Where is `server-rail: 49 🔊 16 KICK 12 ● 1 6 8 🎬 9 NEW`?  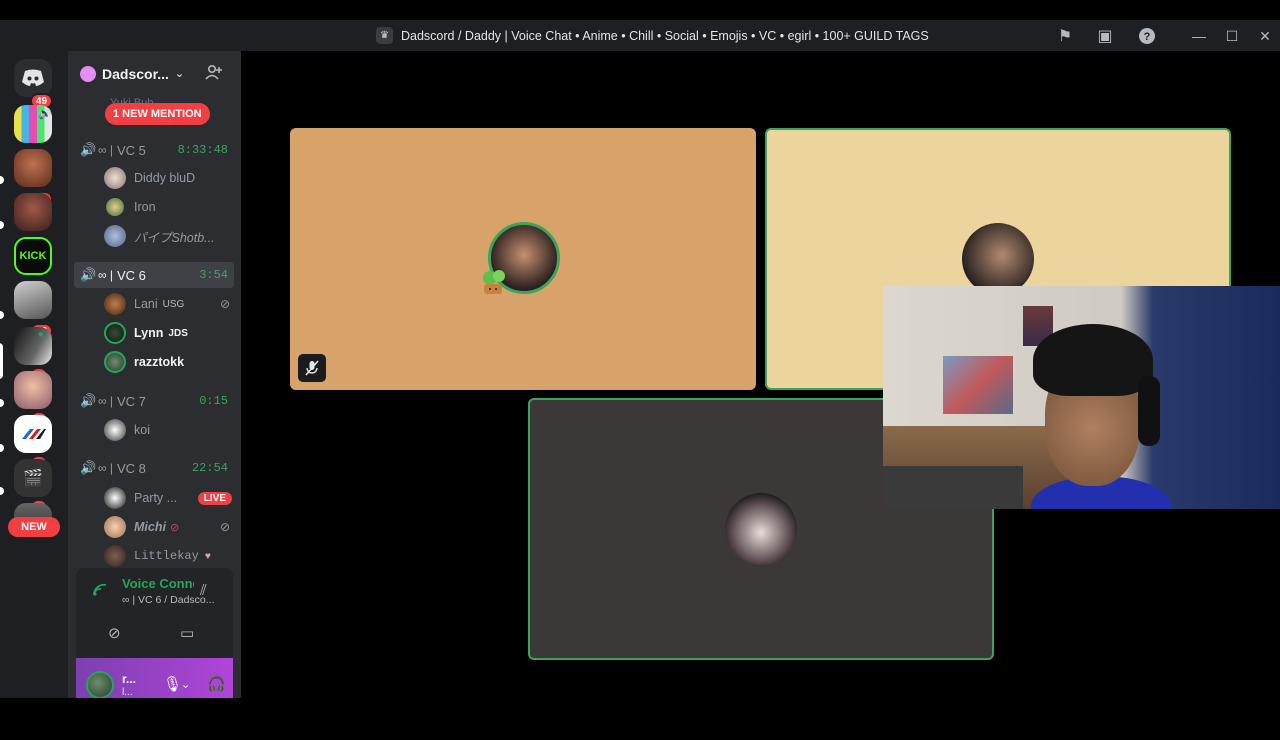
server-rail: 49 🔊 16 KICK 12 ● 1 6 8 🎬 9 NEW is located at coordinates (34, 374).